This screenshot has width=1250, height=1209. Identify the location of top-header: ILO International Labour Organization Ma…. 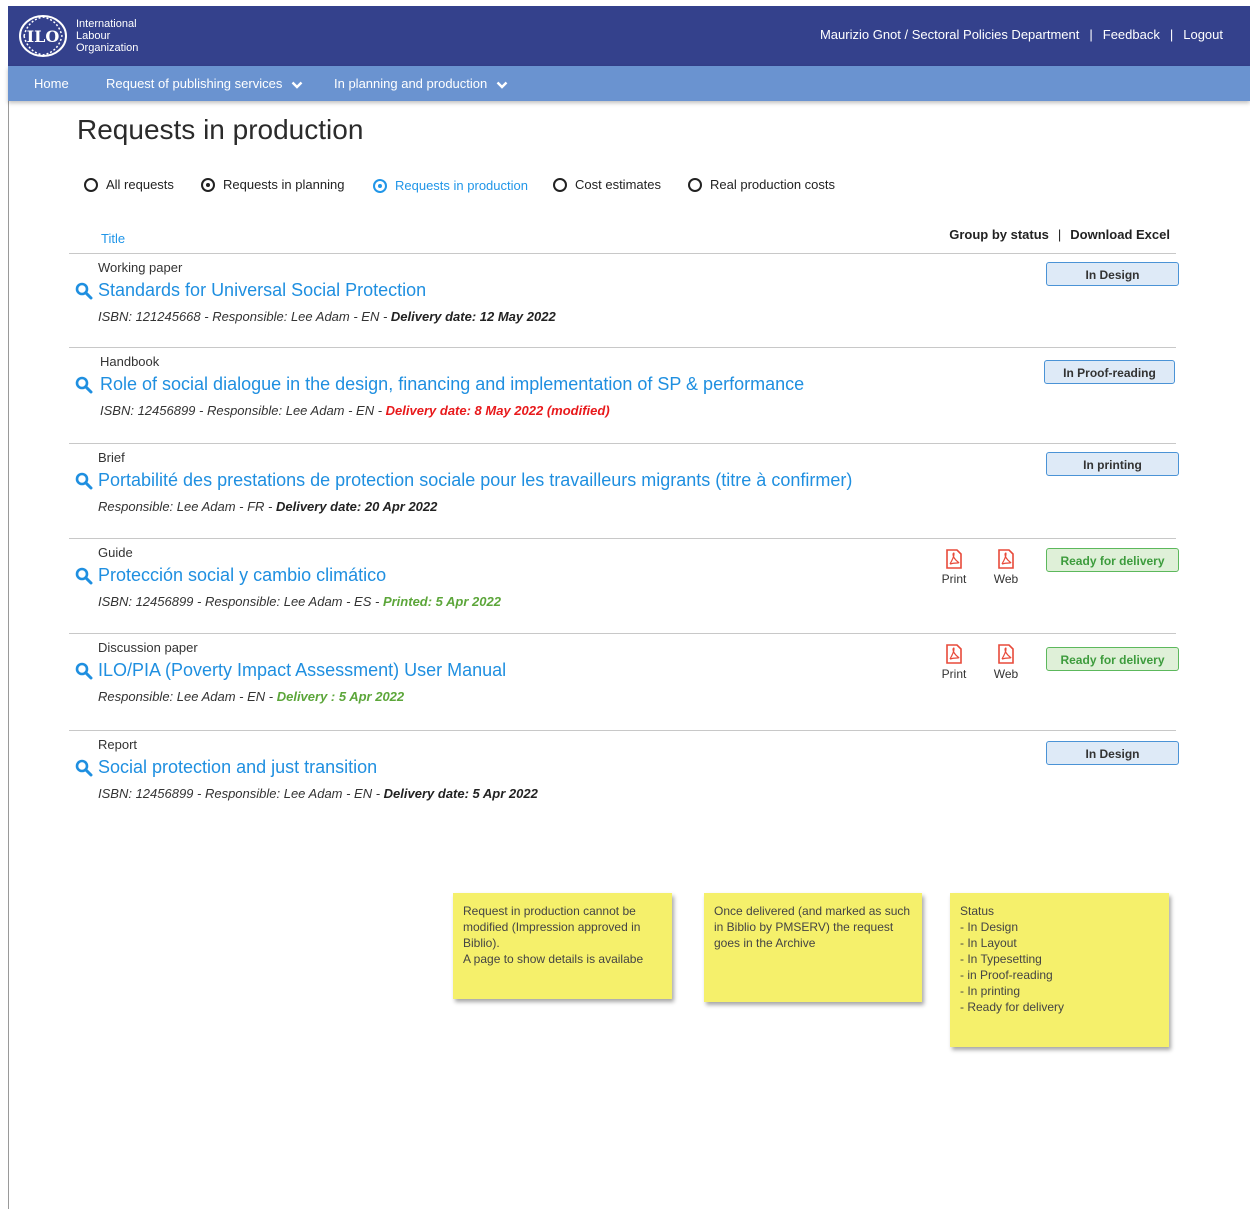
(629, 36).